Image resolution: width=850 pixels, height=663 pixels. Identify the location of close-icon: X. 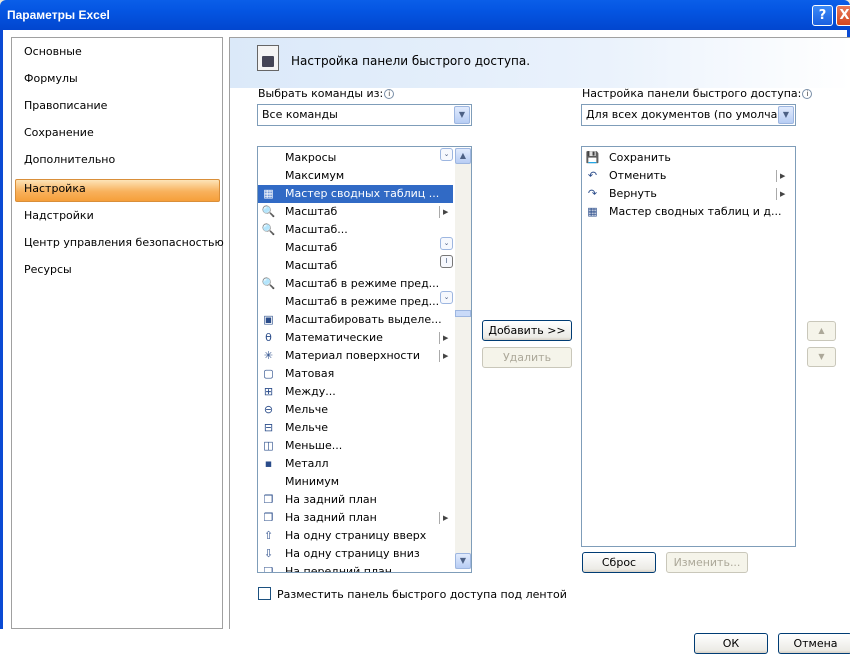
(844, 15).